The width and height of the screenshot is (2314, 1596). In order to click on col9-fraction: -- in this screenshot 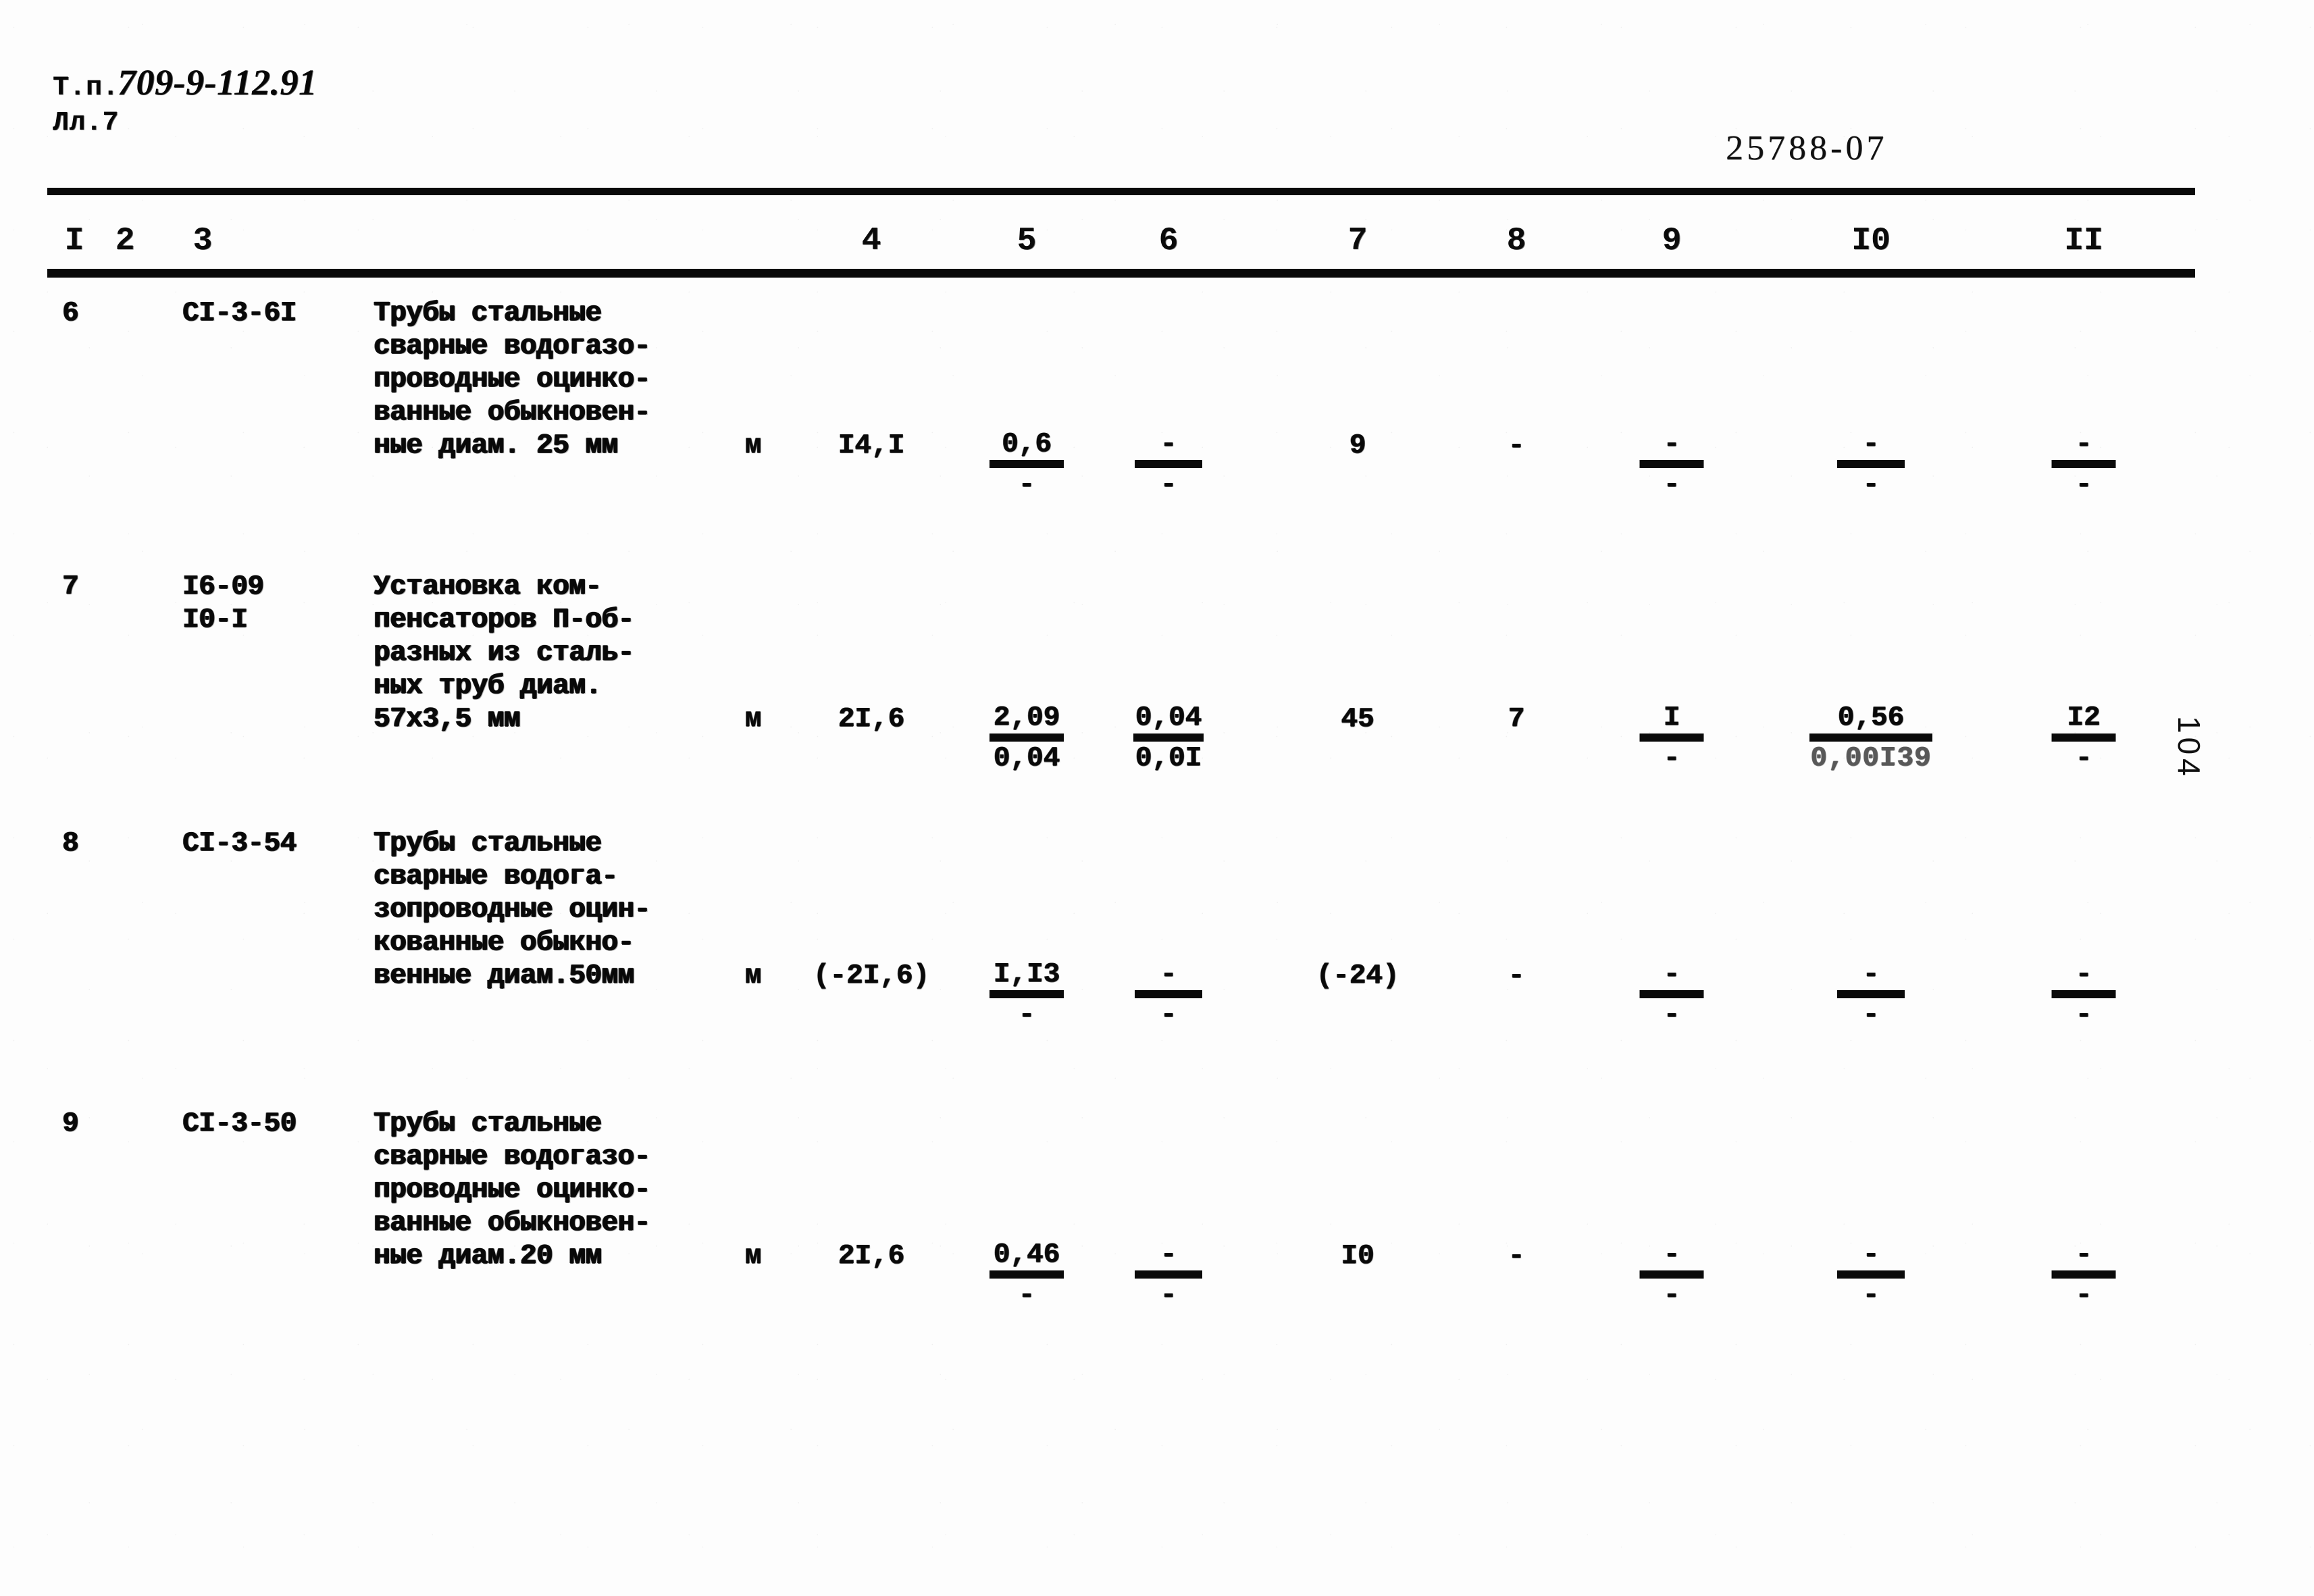, I will do `click(1671, 1274)`.